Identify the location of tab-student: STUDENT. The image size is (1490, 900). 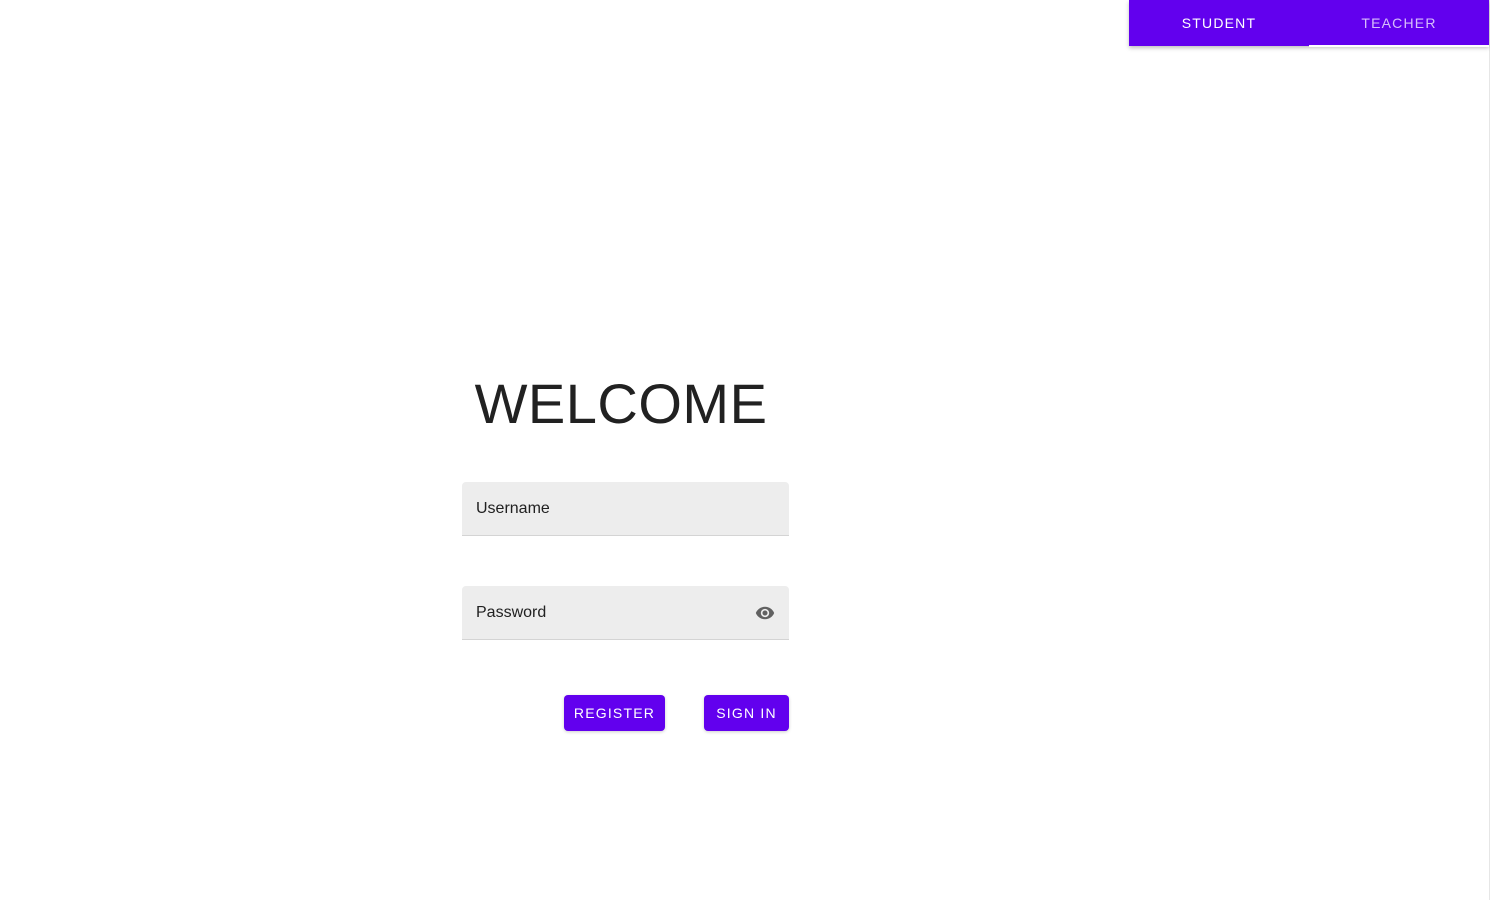
(1219, 23).